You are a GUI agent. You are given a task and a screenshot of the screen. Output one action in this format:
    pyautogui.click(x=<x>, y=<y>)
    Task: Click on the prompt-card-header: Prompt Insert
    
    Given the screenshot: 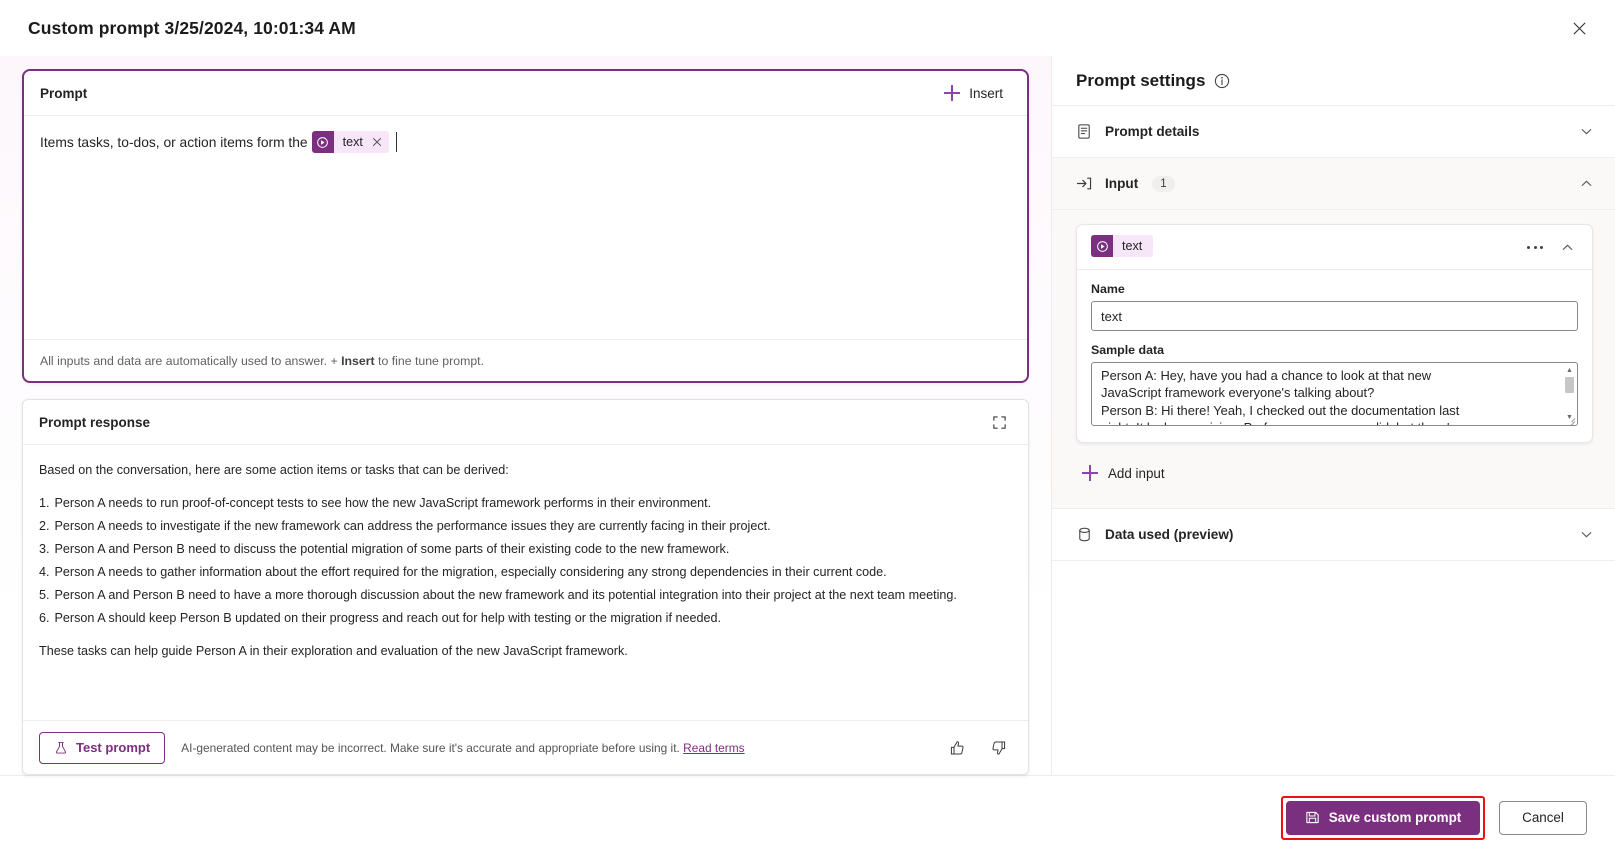 What is the action you would take?
    pyautogui.click(x=525, y=93)
    